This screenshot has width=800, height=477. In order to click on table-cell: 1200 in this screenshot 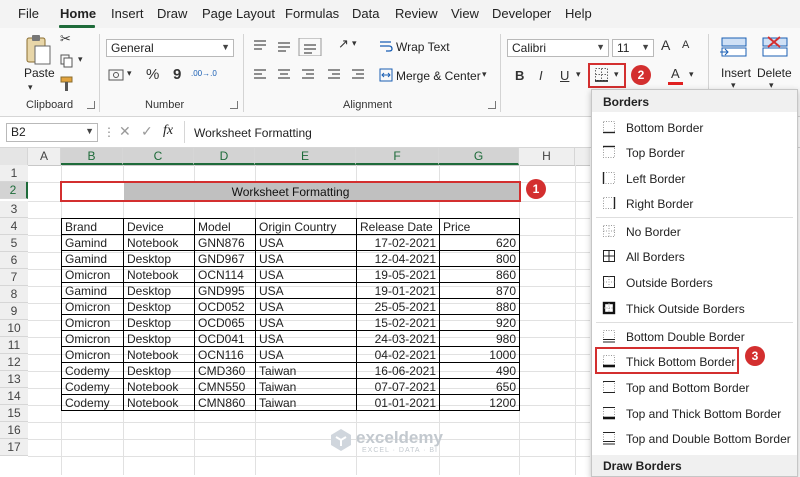, I will do `click(479, 402)`.